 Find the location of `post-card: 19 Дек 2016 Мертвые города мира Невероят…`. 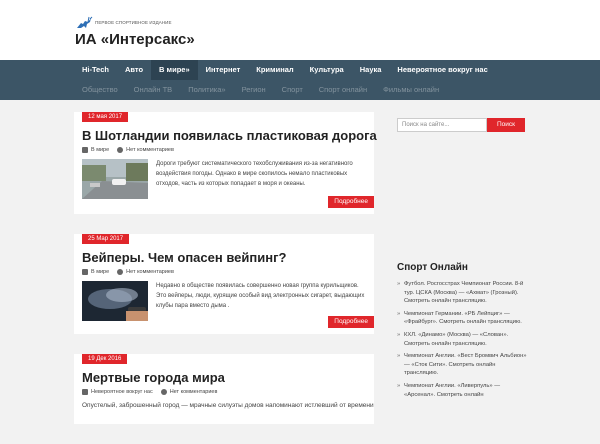

post-card: 19 Дек 2016 Мертвые города мира Невероят… is located at coordinates (224, 389).